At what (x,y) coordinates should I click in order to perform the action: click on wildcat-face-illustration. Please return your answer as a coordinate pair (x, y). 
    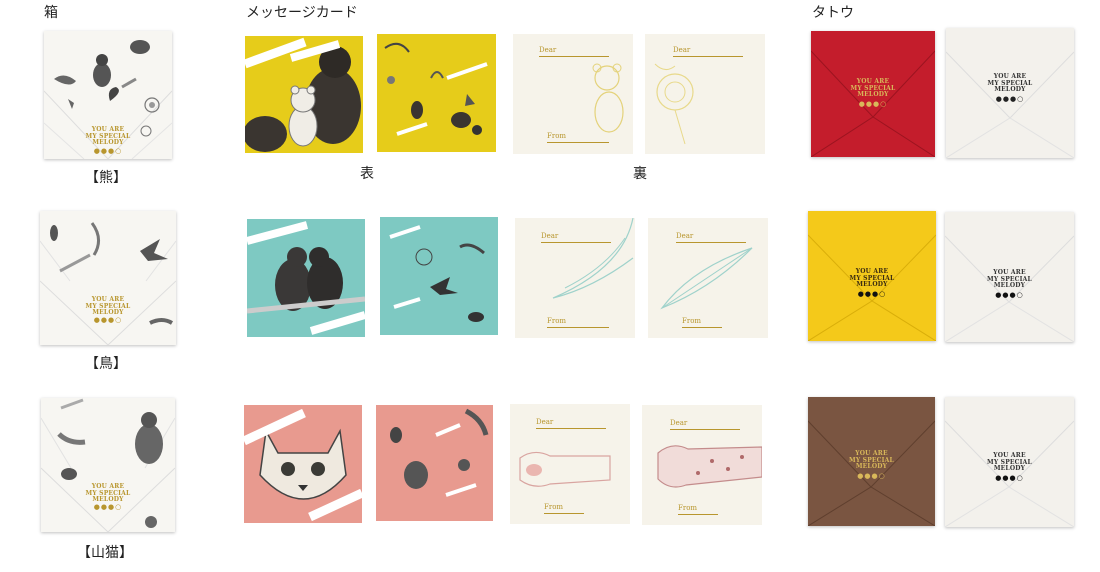
    Looking at the image, I should click on (303, 465).